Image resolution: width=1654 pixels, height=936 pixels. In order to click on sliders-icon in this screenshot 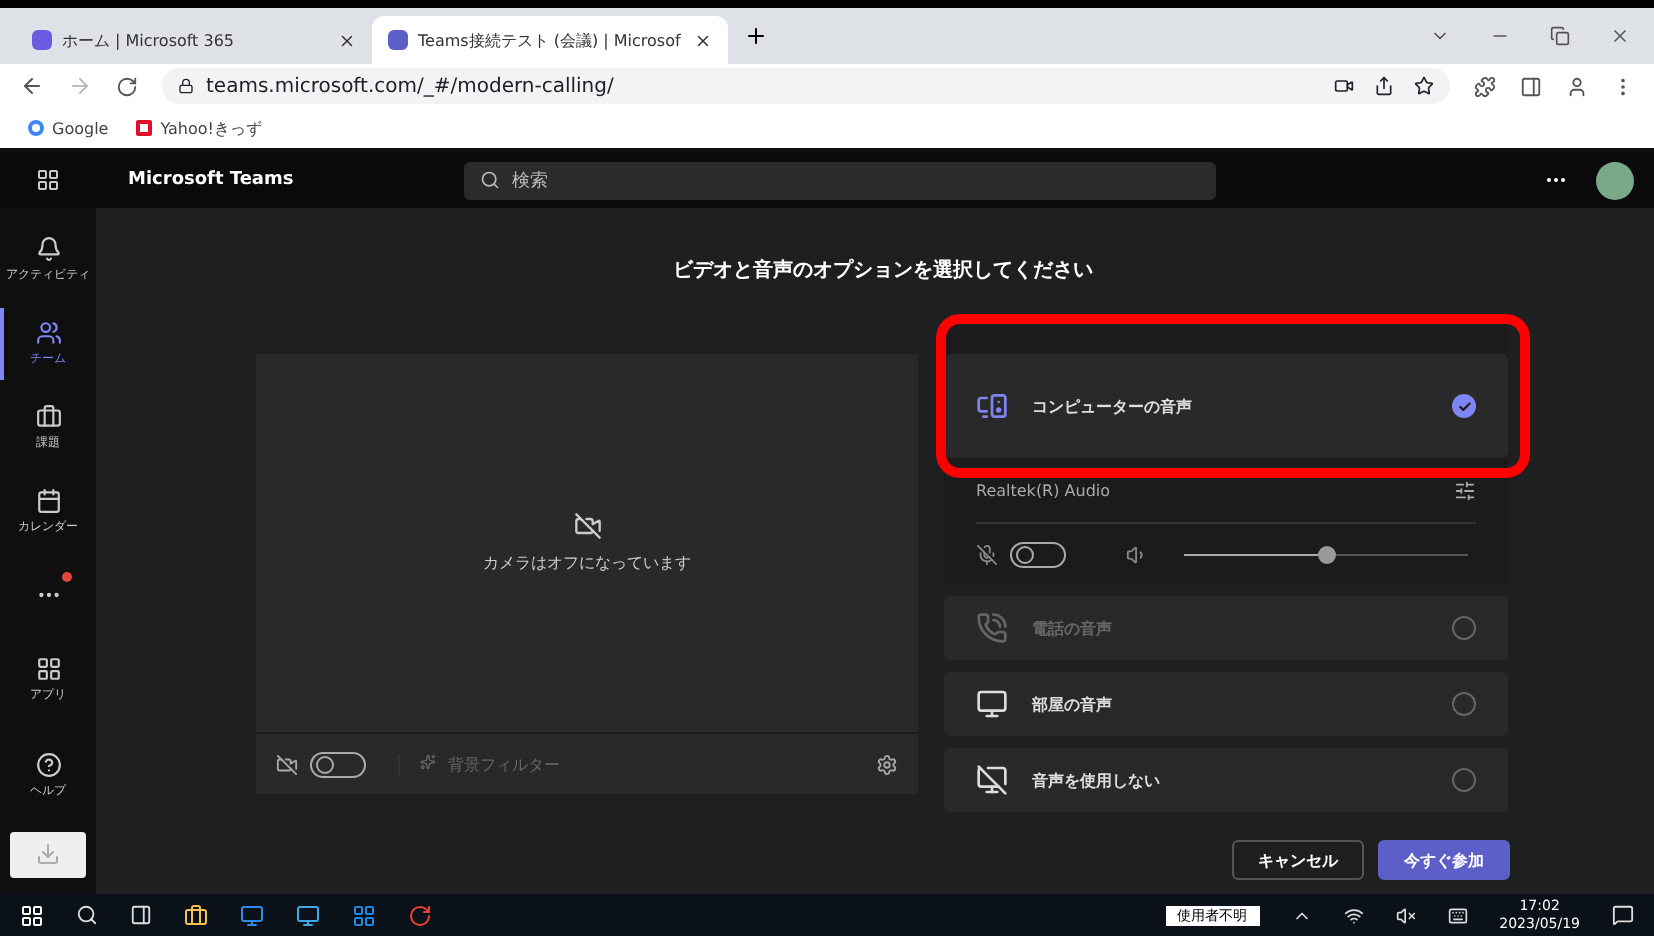, I will do `click(1465, 490)`.